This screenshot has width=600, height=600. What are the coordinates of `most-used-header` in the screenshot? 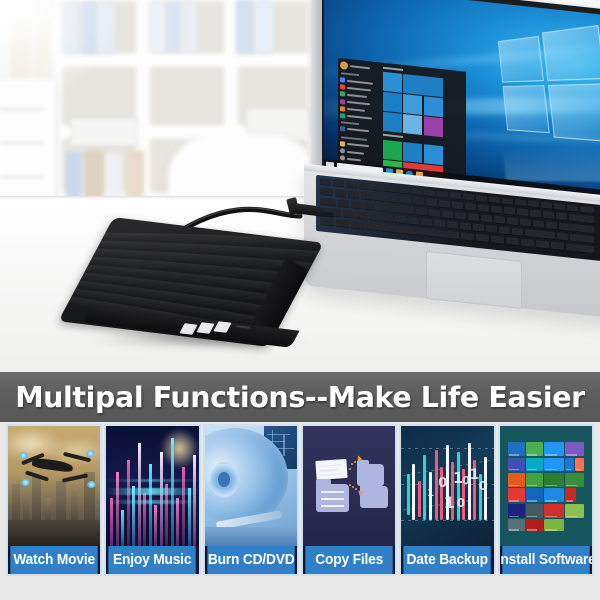 It's located at (350, 123).